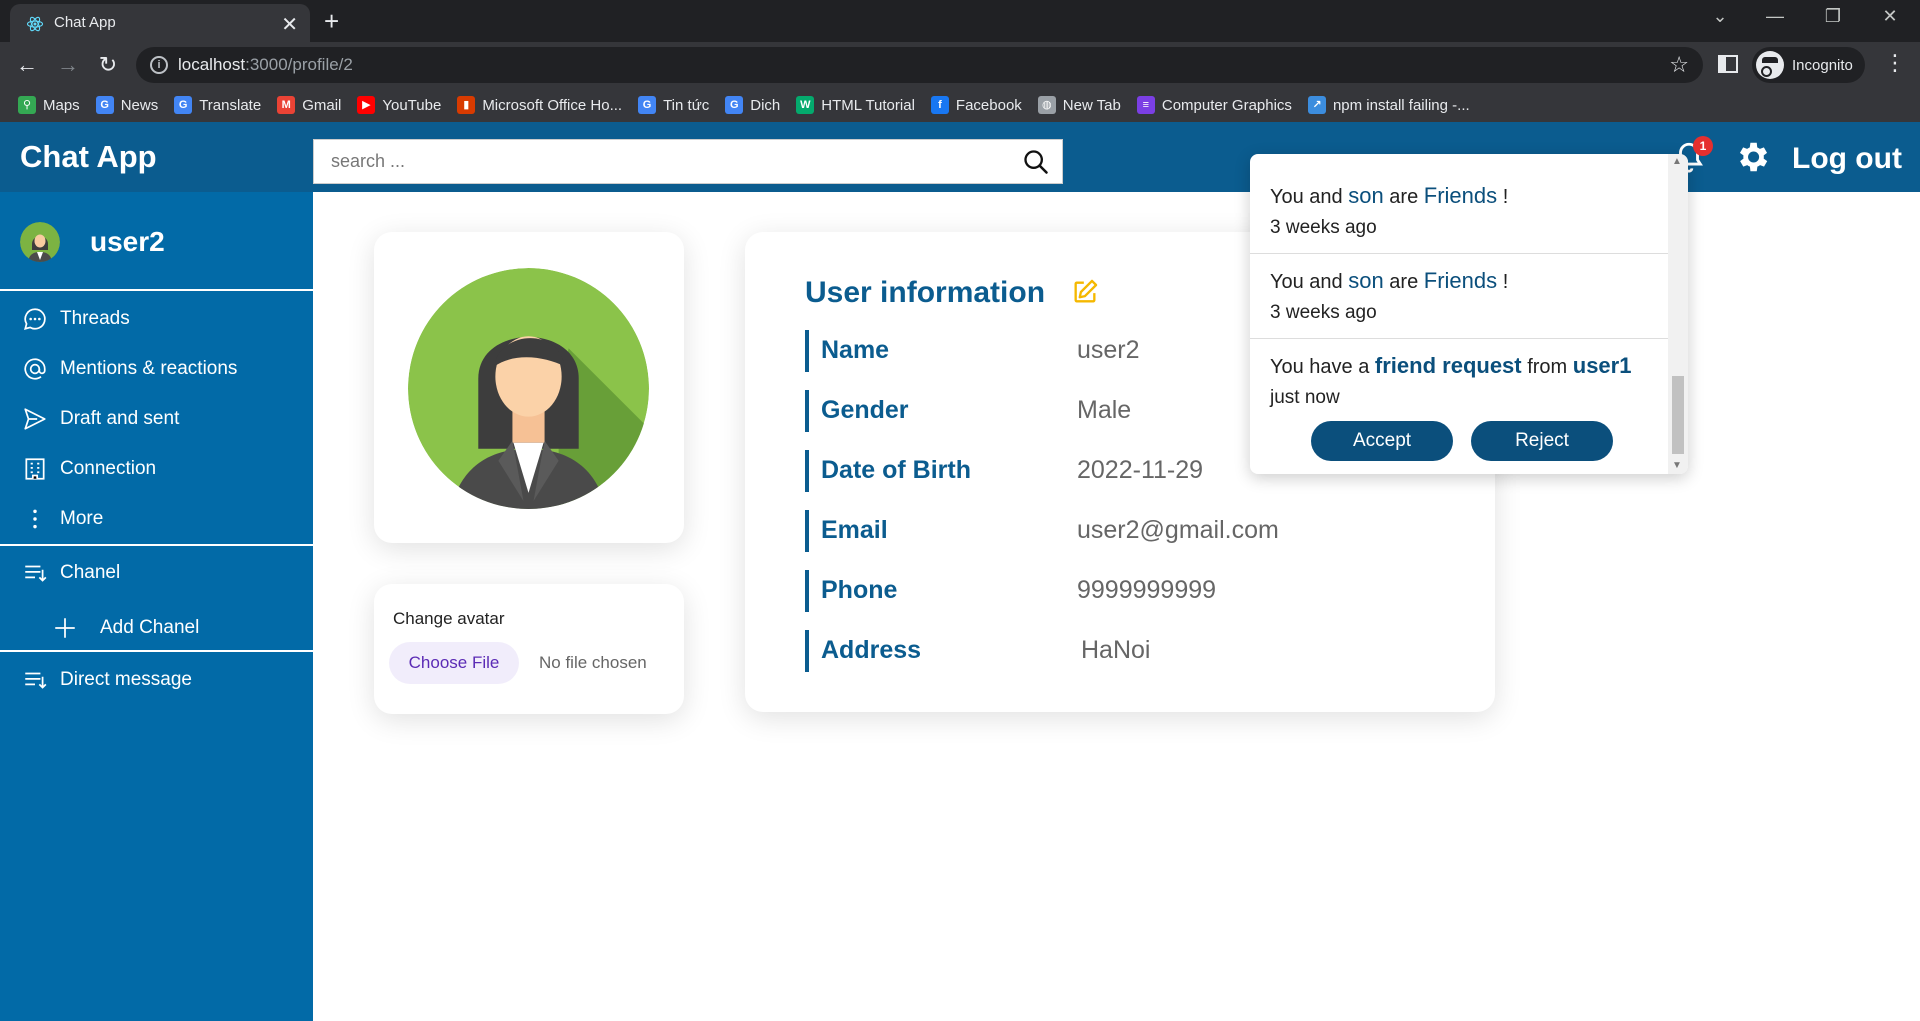  Describe the element at coordinates (1752, 157) in the screenshot. I see `gear-icon` at that location.